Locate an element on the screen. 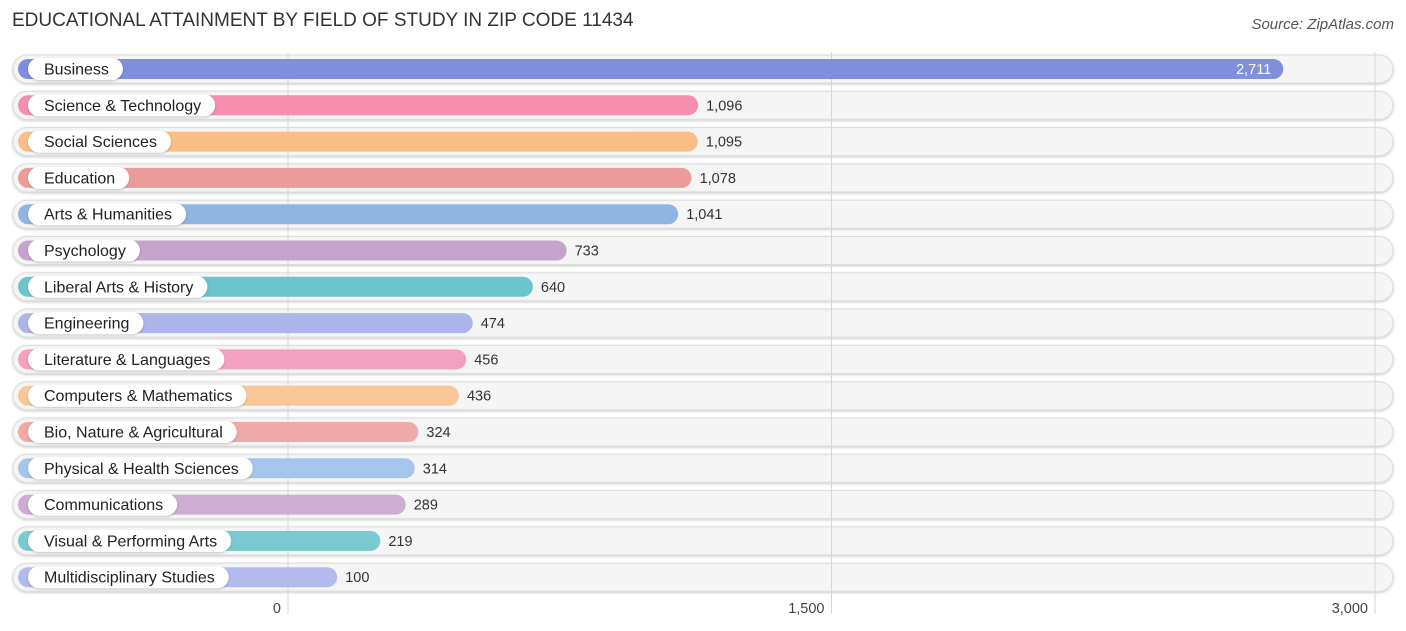 This screenshot has height=631, width=1406. bar-row: Bio, Nature & Agricultural 324 is located at coordinates (234, 432).